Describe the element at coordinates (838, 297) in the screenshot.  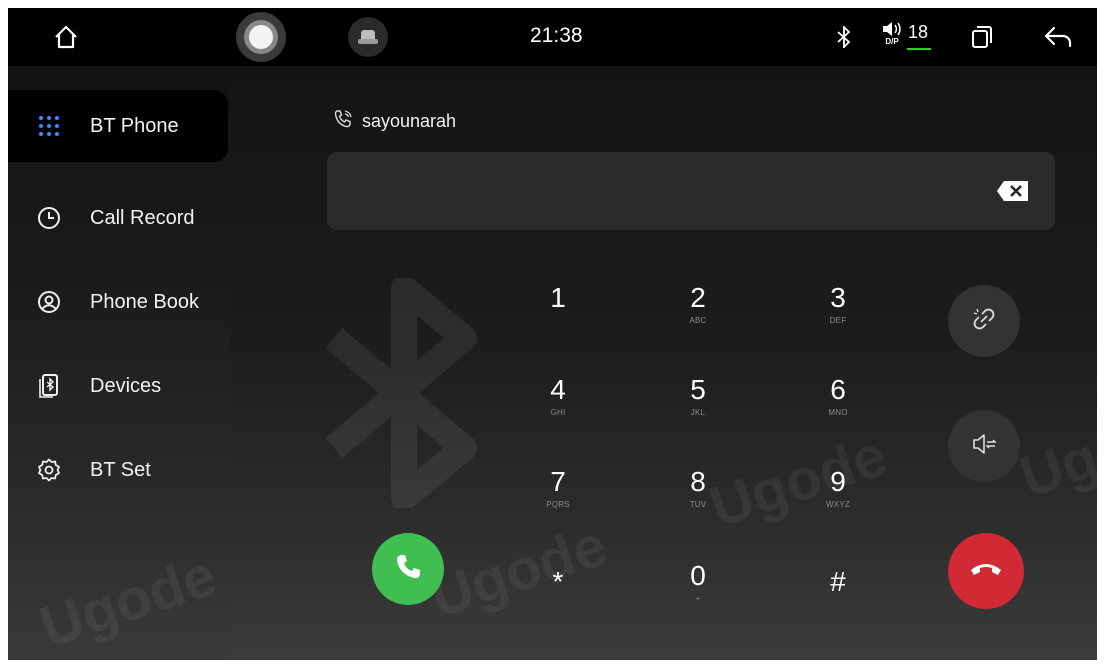
I see `key-digit: 3` at that location.